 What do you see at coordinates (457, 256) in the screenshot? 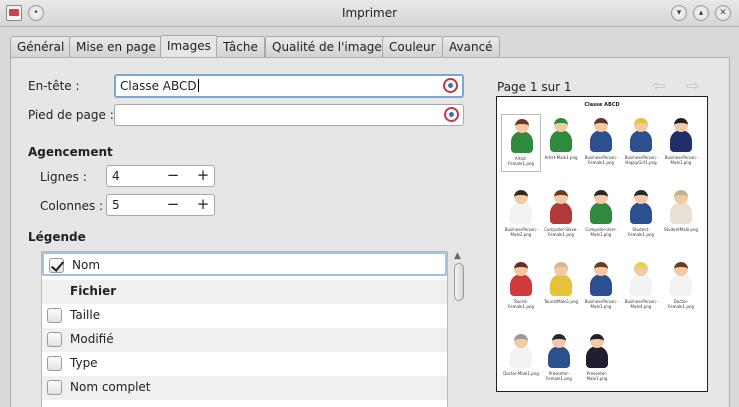
I see `scroll-up-icon: ▲` at bounding box center [457, 256].